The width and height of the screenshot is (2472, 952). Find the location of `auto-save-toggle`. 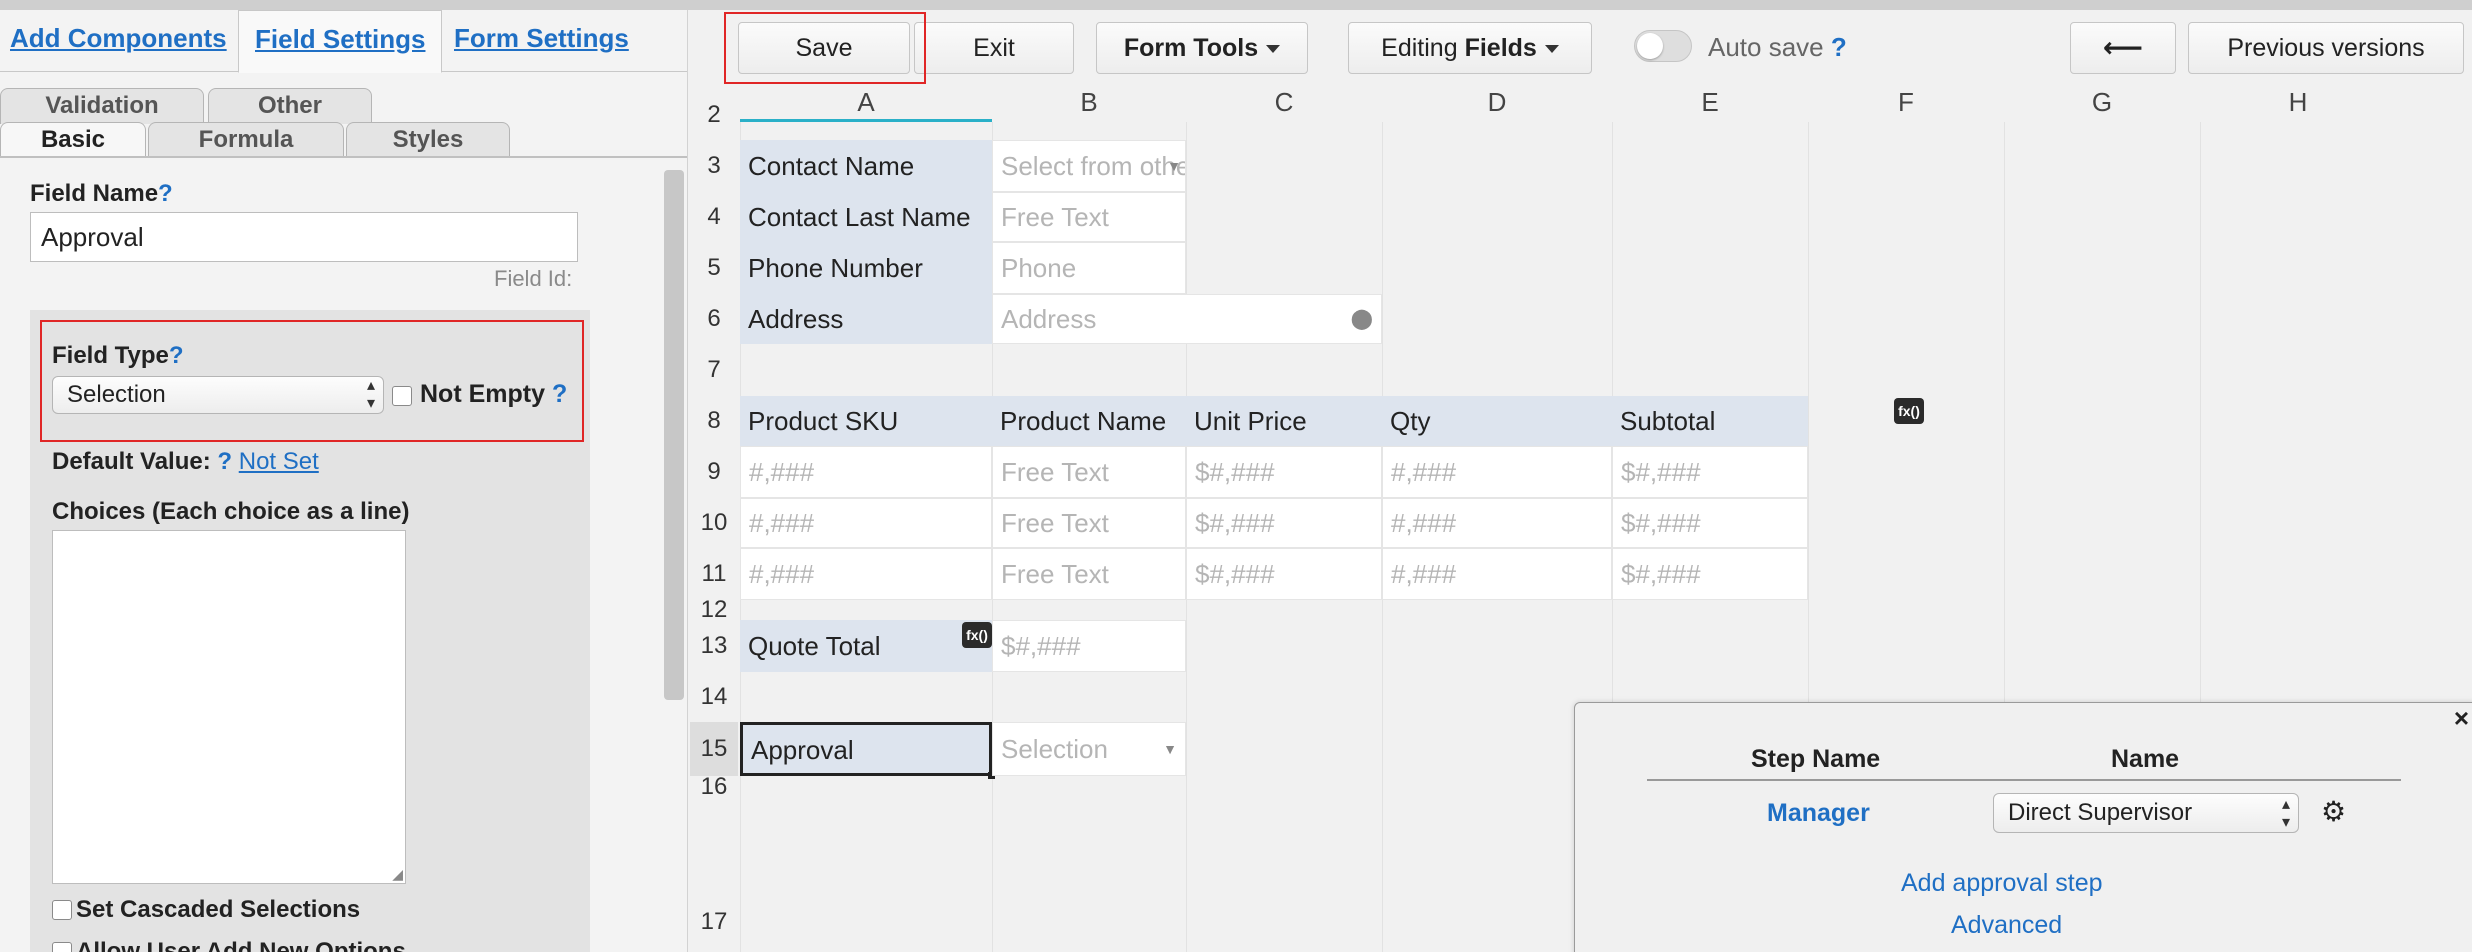

auto-save-toggle is located at coordinates (1663, 46).